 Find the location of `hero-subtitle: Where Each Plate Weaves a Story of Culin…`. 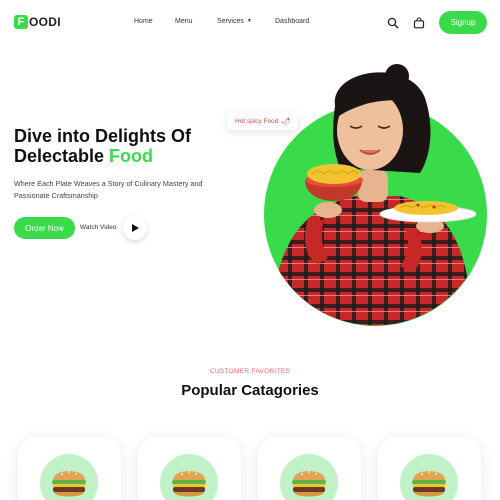

hero-subtitle: Where Each Plate Weaves a Story of Culin… is located at coordinates (108, 189).